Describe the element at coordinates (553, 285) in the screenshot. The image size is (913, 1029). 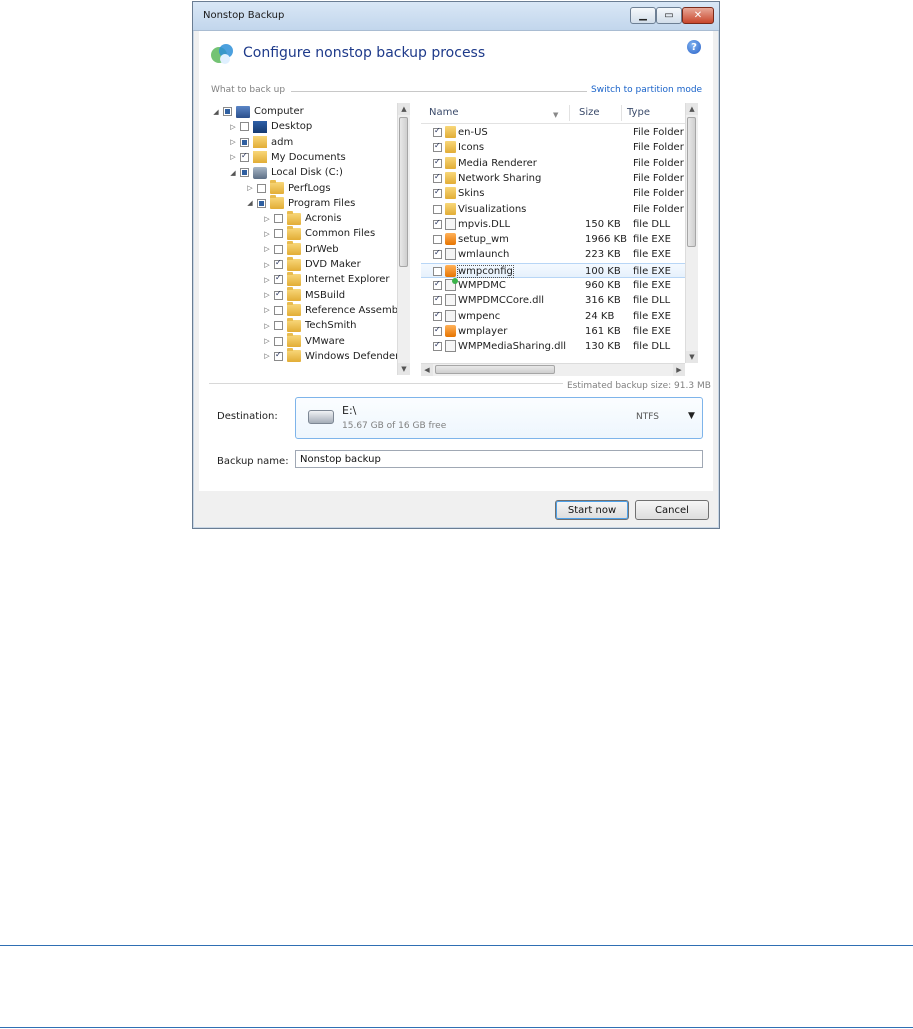
I see `table-row: WMPDMC 960 KB file EXE` at that location.